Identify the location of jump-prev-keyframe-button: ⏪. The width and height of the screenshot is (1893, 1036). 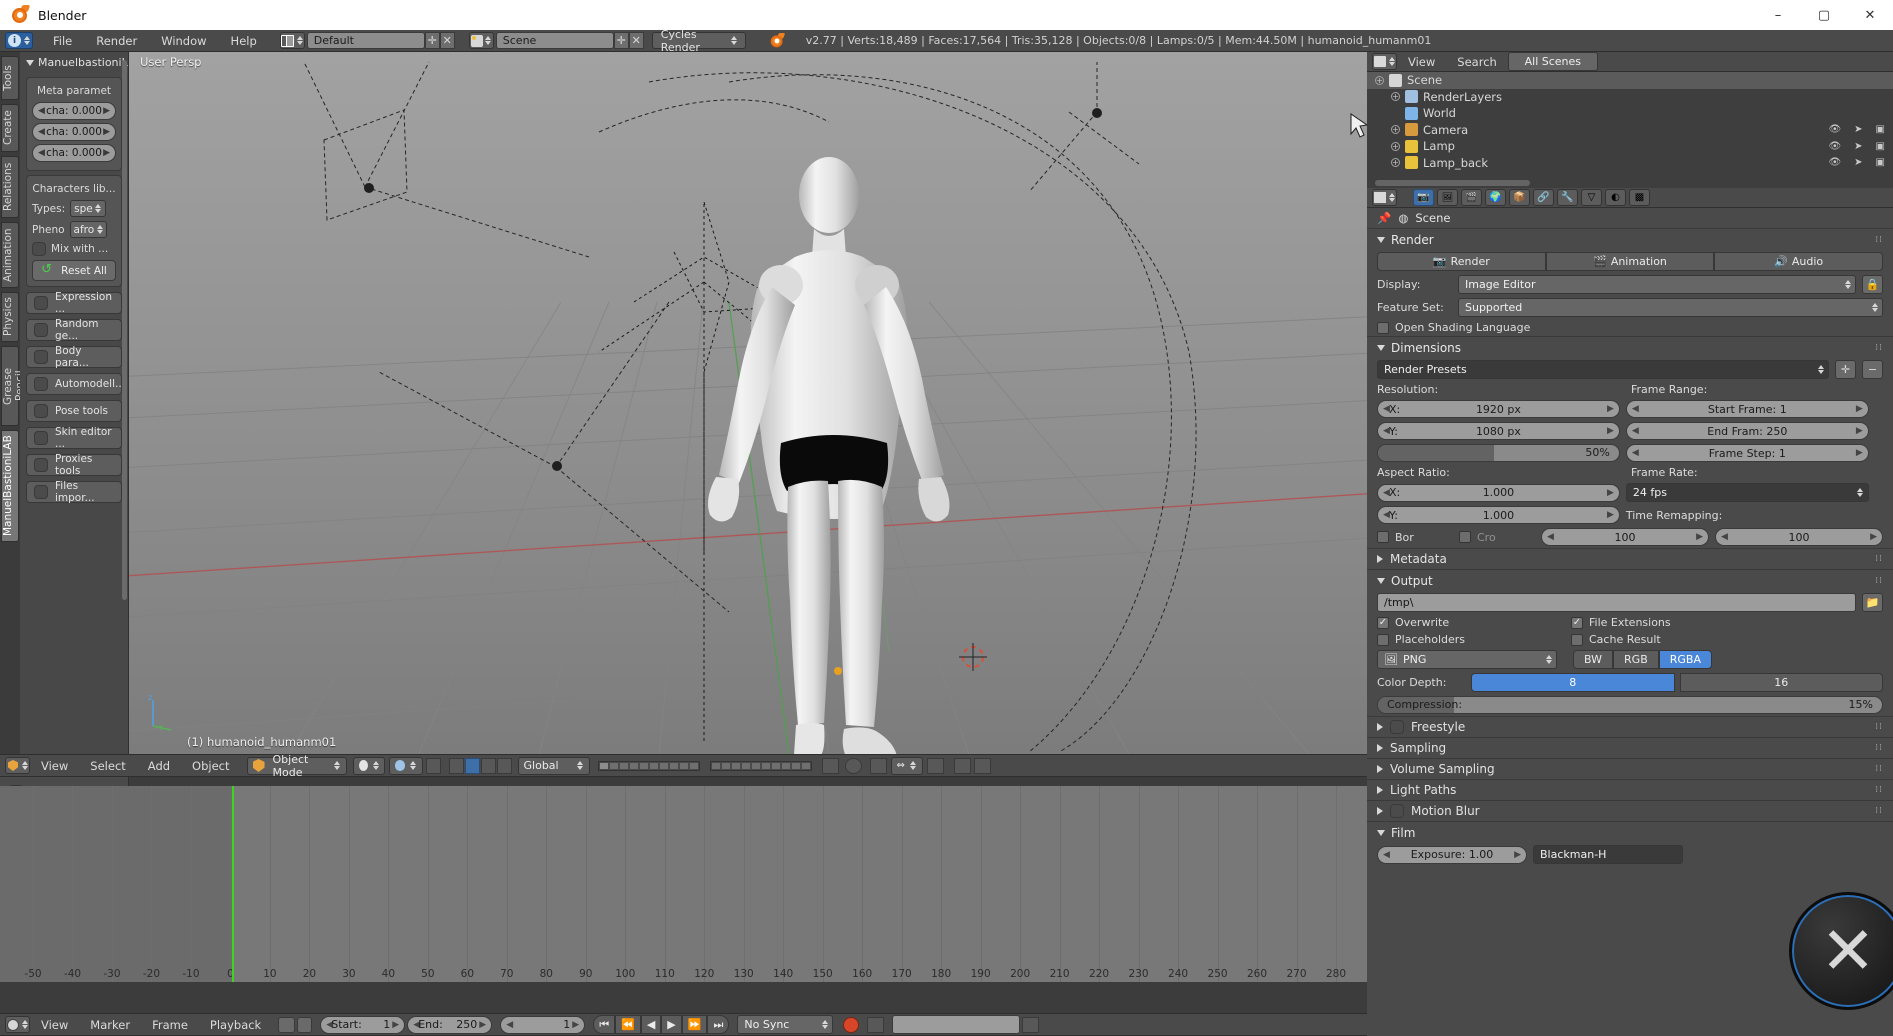
(628, 1024).